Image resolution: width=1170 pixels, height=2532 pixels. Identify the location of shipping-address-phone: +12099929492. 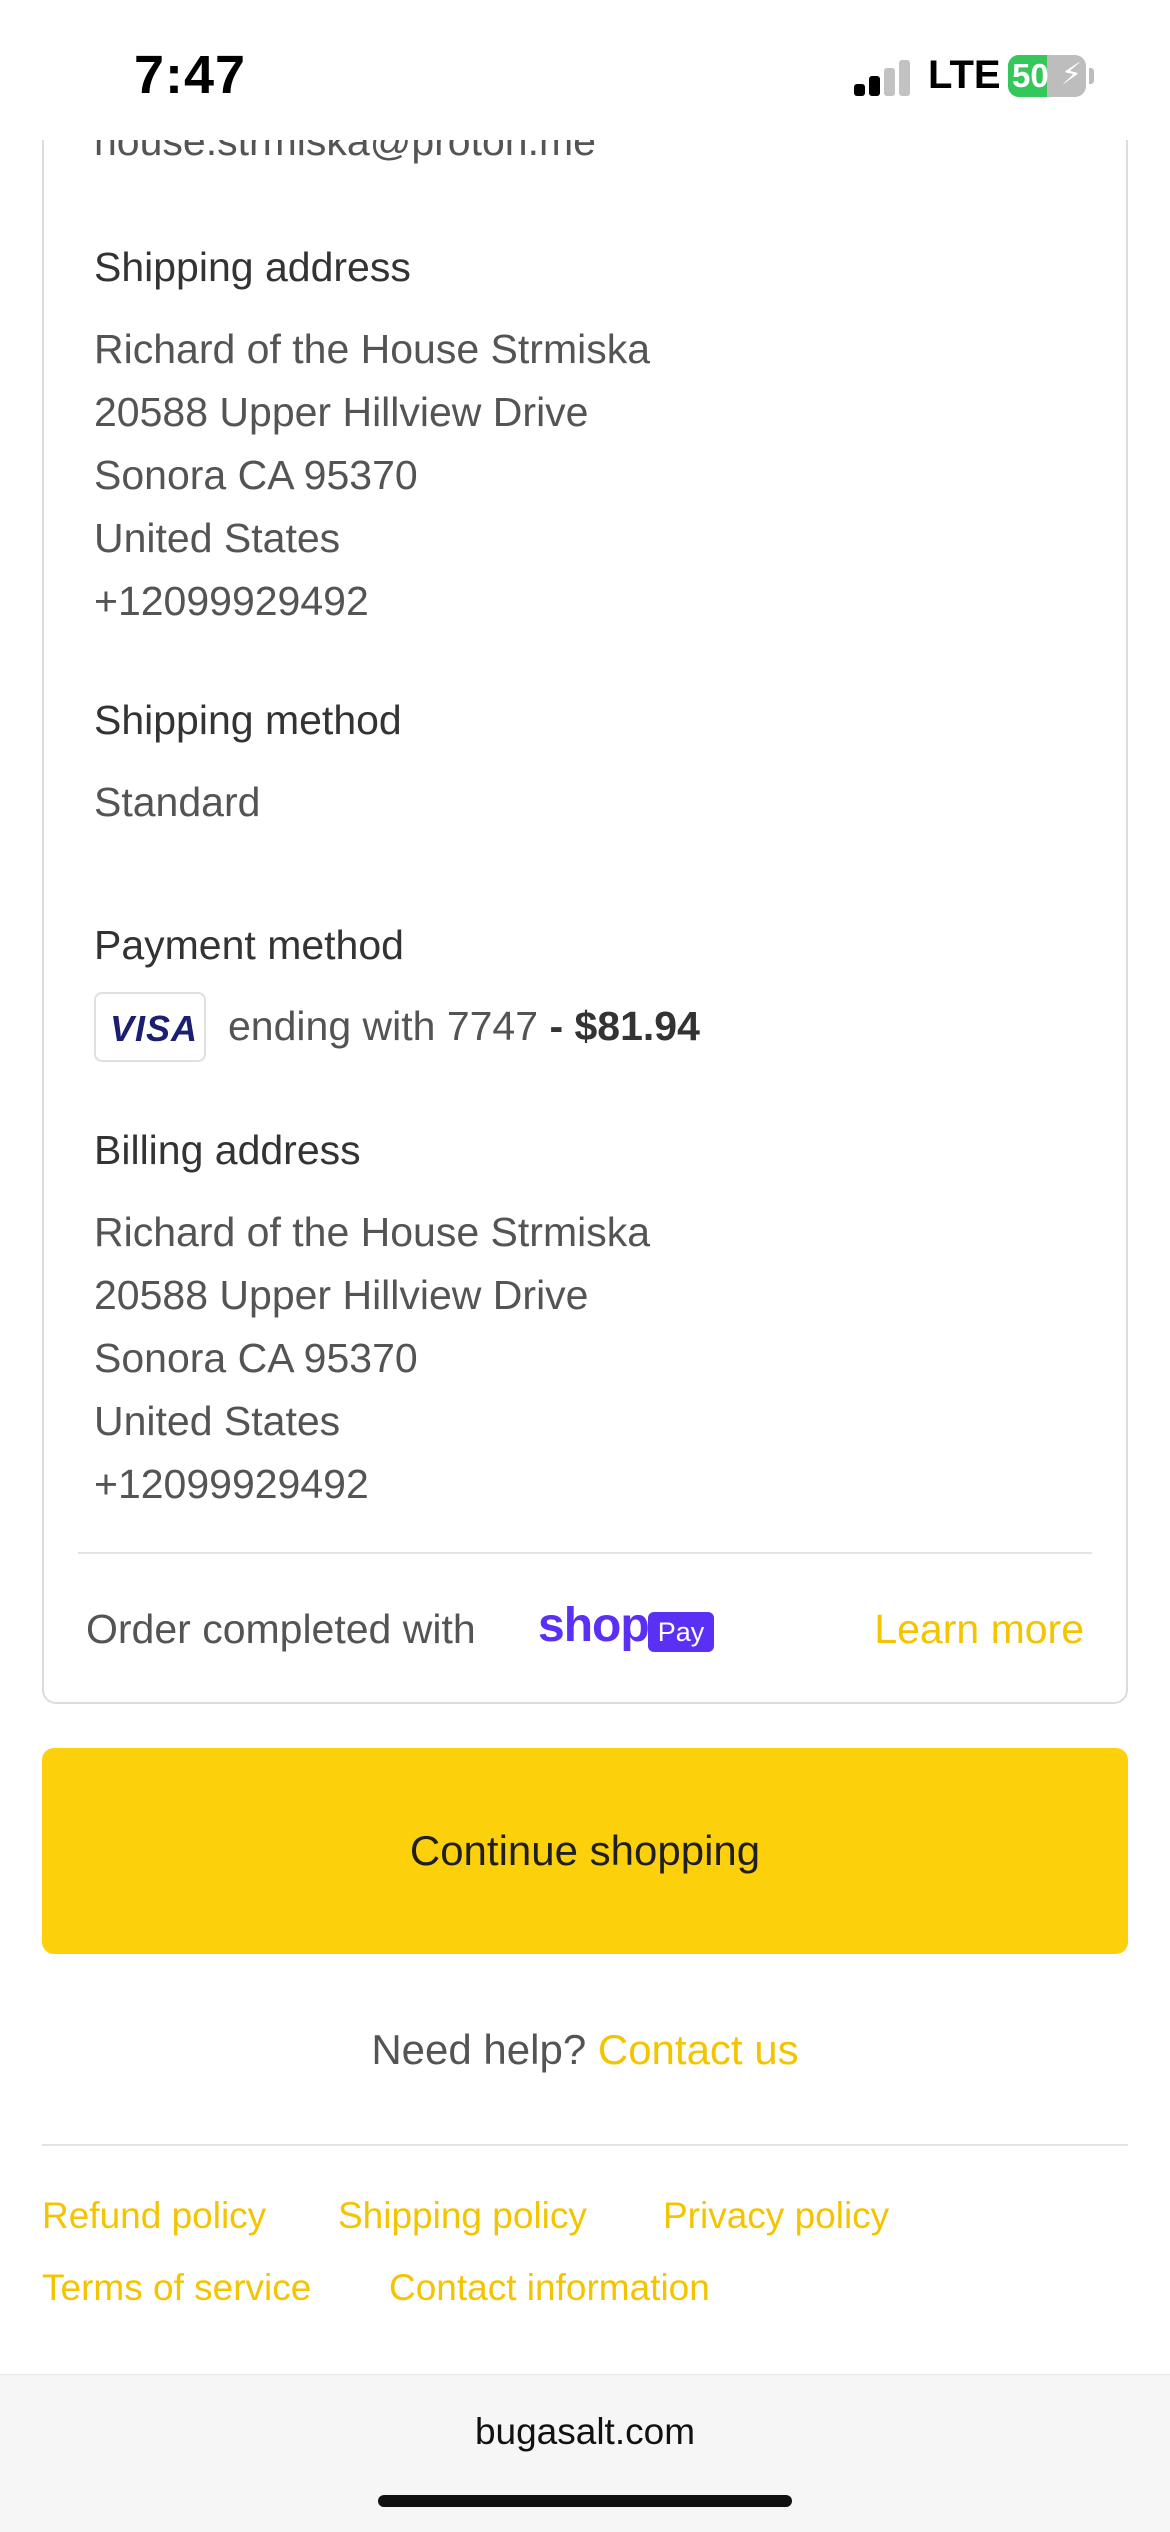
(231, 601).